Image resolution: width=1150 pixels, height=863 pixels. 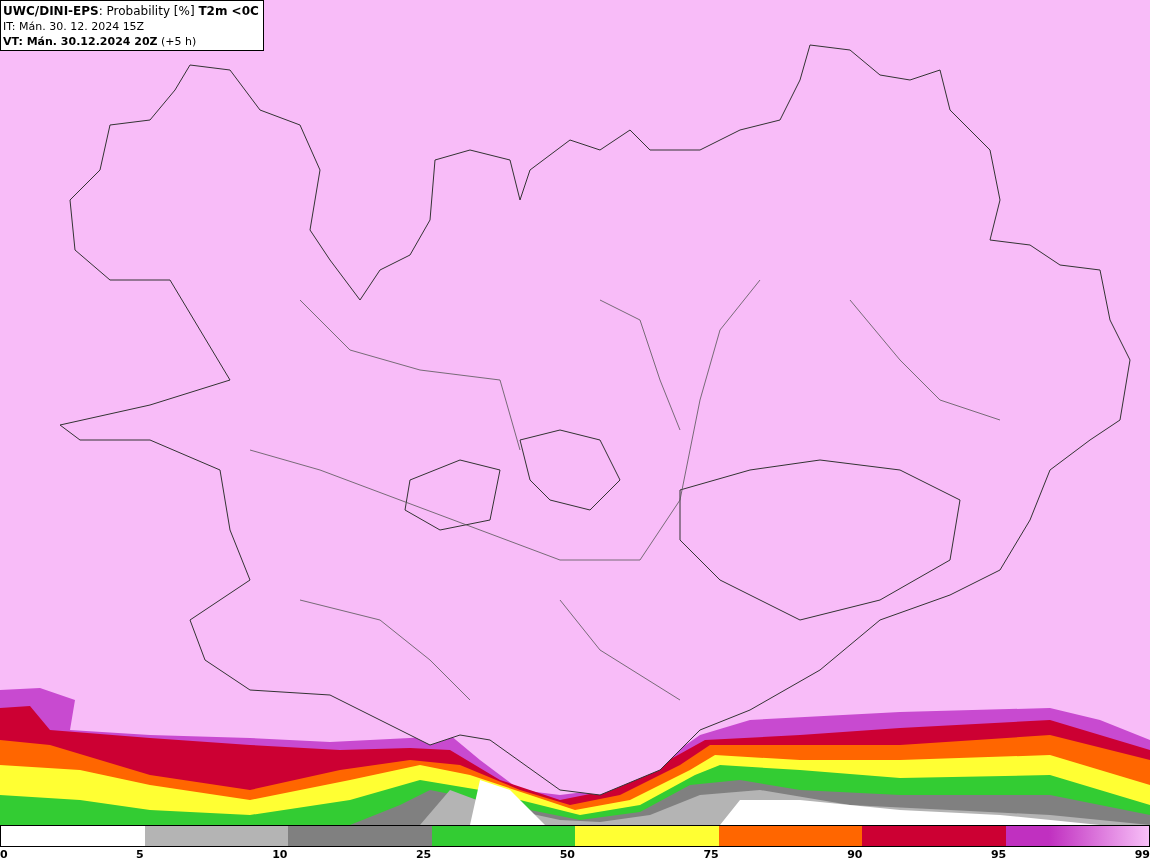 I want to click on init-time: IT: Mán. 30. 12. 2024 15Z, so click(x=74, y=26).